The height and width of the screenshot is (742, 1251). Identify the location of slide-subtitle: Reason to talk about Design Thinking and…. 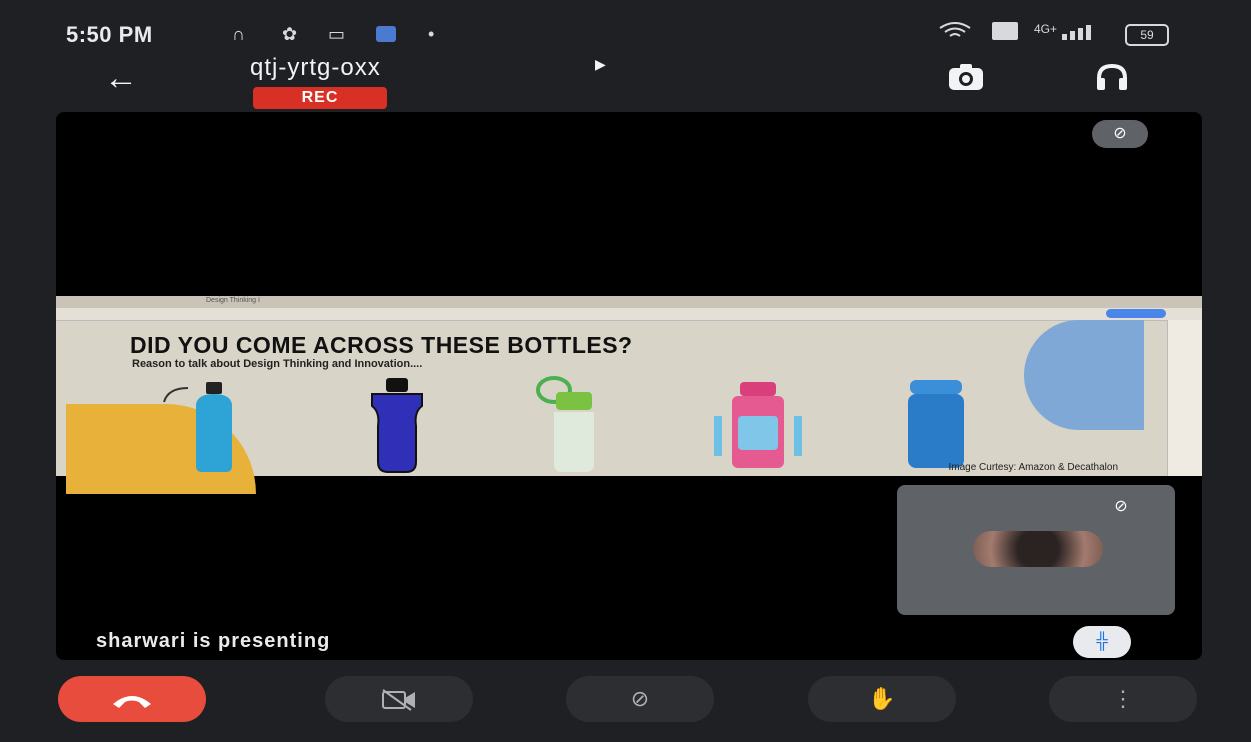
(277, 364).